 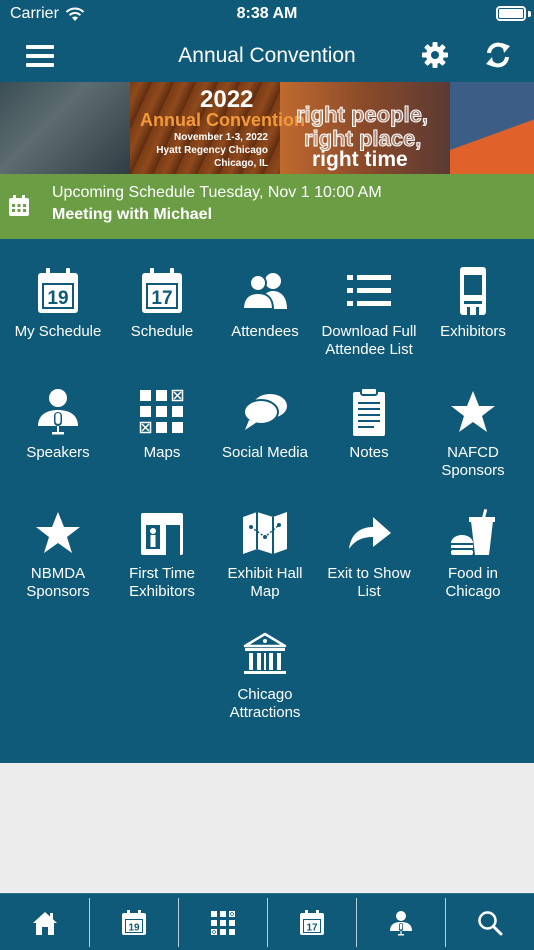 I want to click on tile-label: NBMDA Sponsors, so click(x=58, y=582).